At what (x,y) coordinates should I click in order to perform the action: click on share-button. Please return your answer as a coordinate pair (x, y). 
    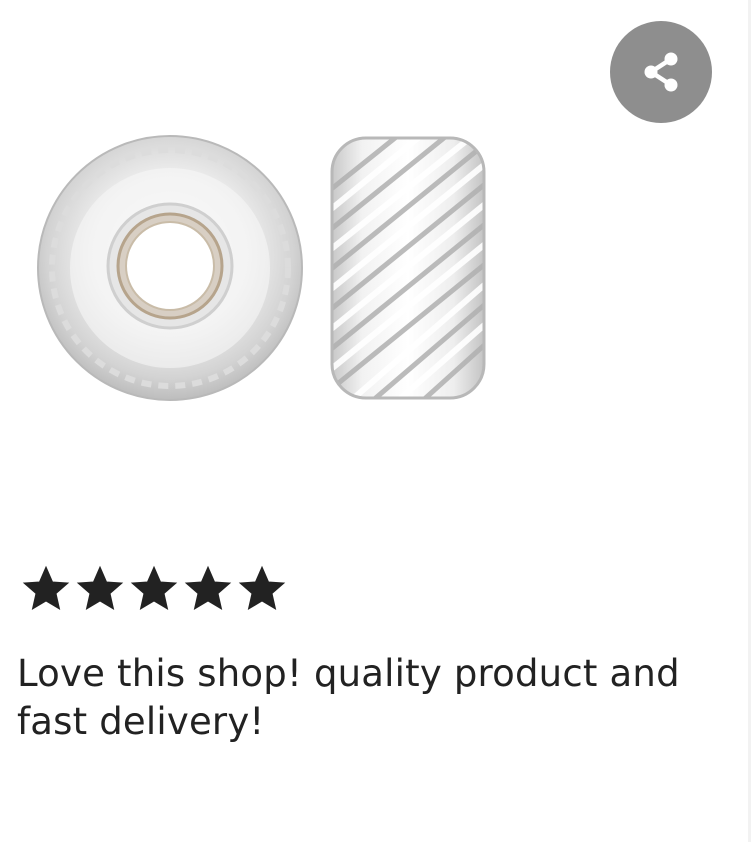
    Looking at the image, I should click on (661, 72).